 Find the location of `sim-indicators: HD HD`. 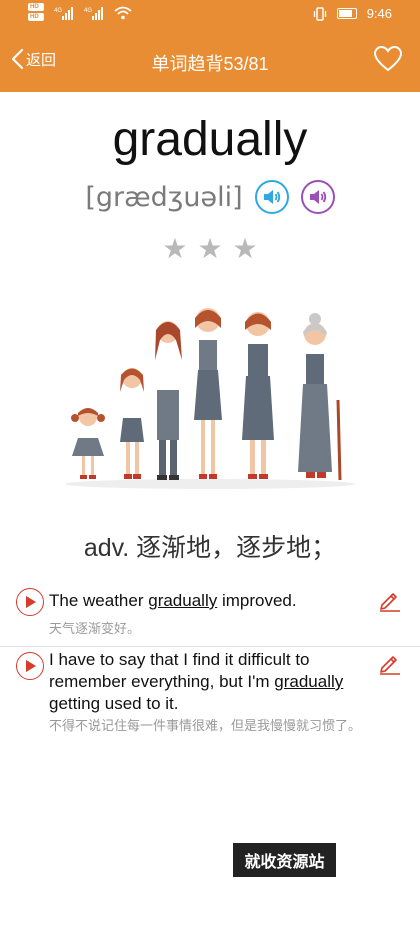

sim-indicators: HD HD is located at coordinates (36, 13).